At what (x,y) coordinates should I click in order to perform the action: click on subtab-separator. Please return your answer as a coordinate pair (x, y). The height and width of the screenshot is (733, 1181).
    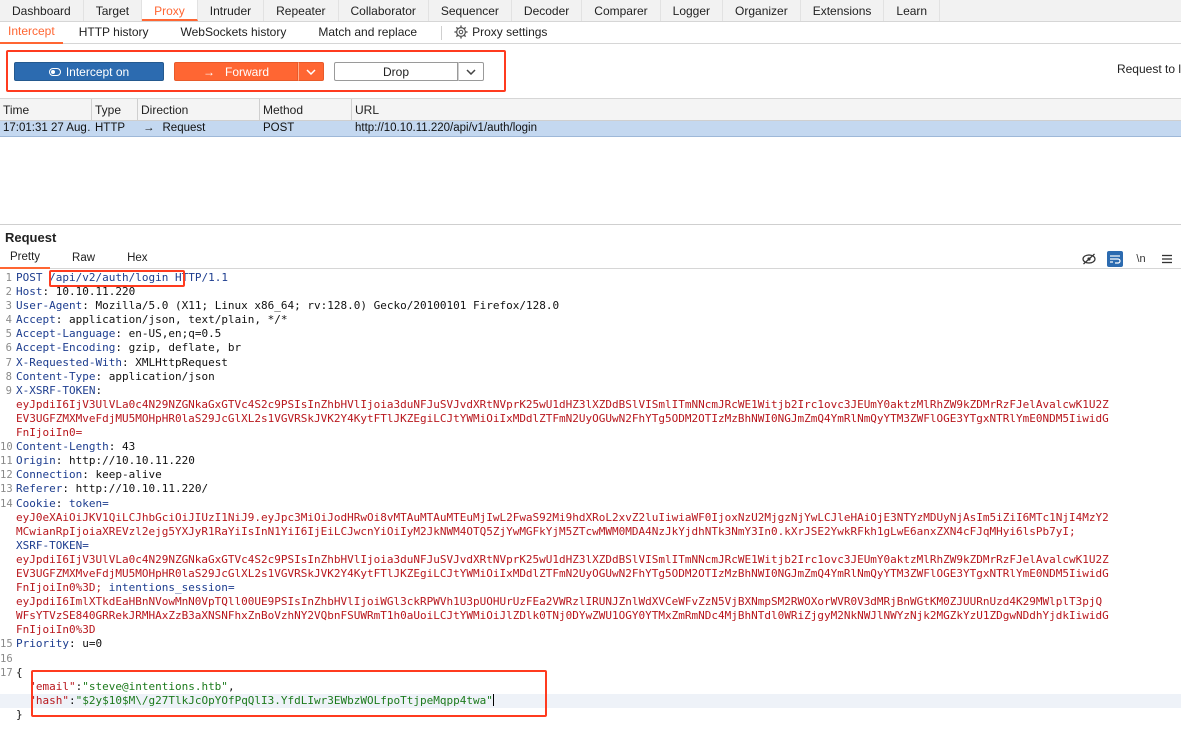
    Looking at the image, I should click on (442, 32).